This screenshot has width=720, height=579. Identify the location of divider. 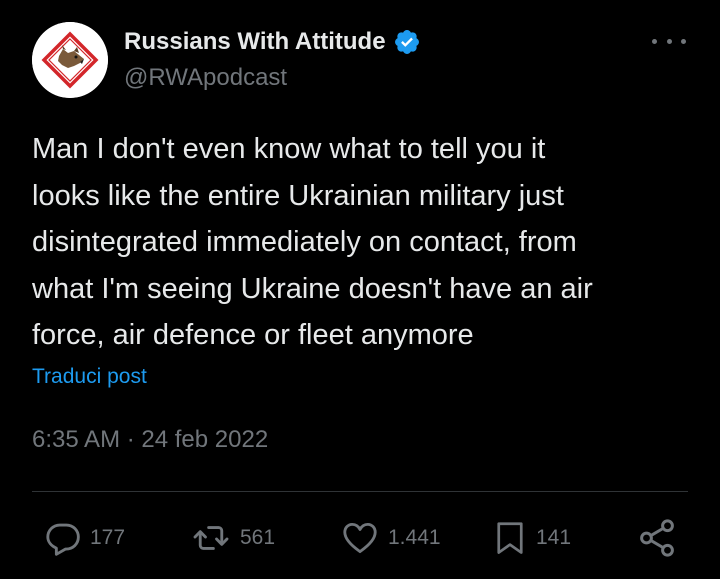
(360, 491).